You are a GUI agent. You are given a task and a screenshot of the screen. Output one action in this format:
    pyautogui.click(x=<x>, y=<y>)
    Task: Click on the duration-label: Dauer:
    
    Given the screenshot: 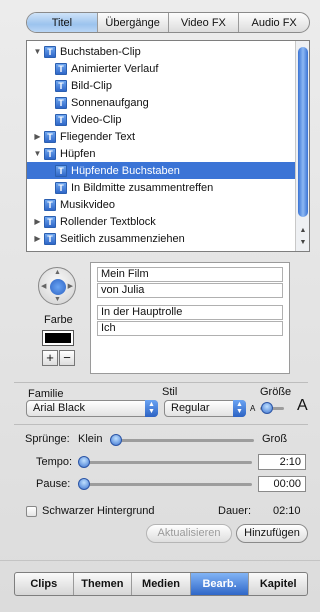 What is the action you would take?
    pyautogui.click(x=235, y=511)
    